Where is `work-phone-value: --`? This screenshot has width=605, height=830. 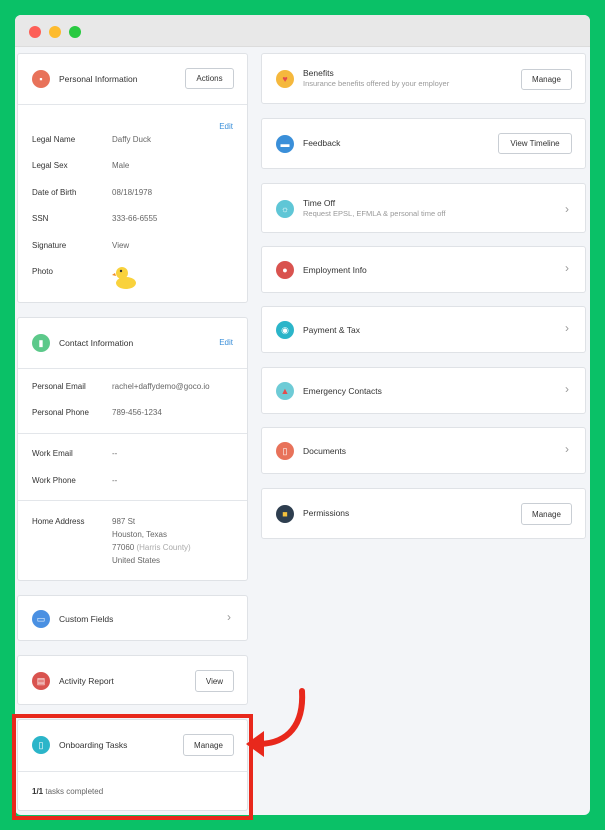
work-phone-value: -- is located at coordinates (115, 480).